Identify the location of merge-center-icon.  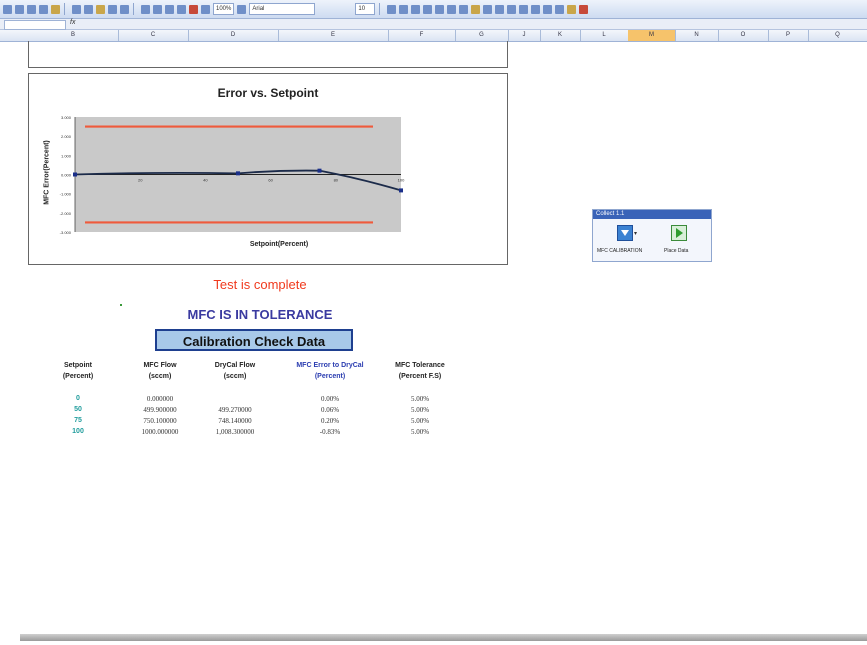
(464, 9).